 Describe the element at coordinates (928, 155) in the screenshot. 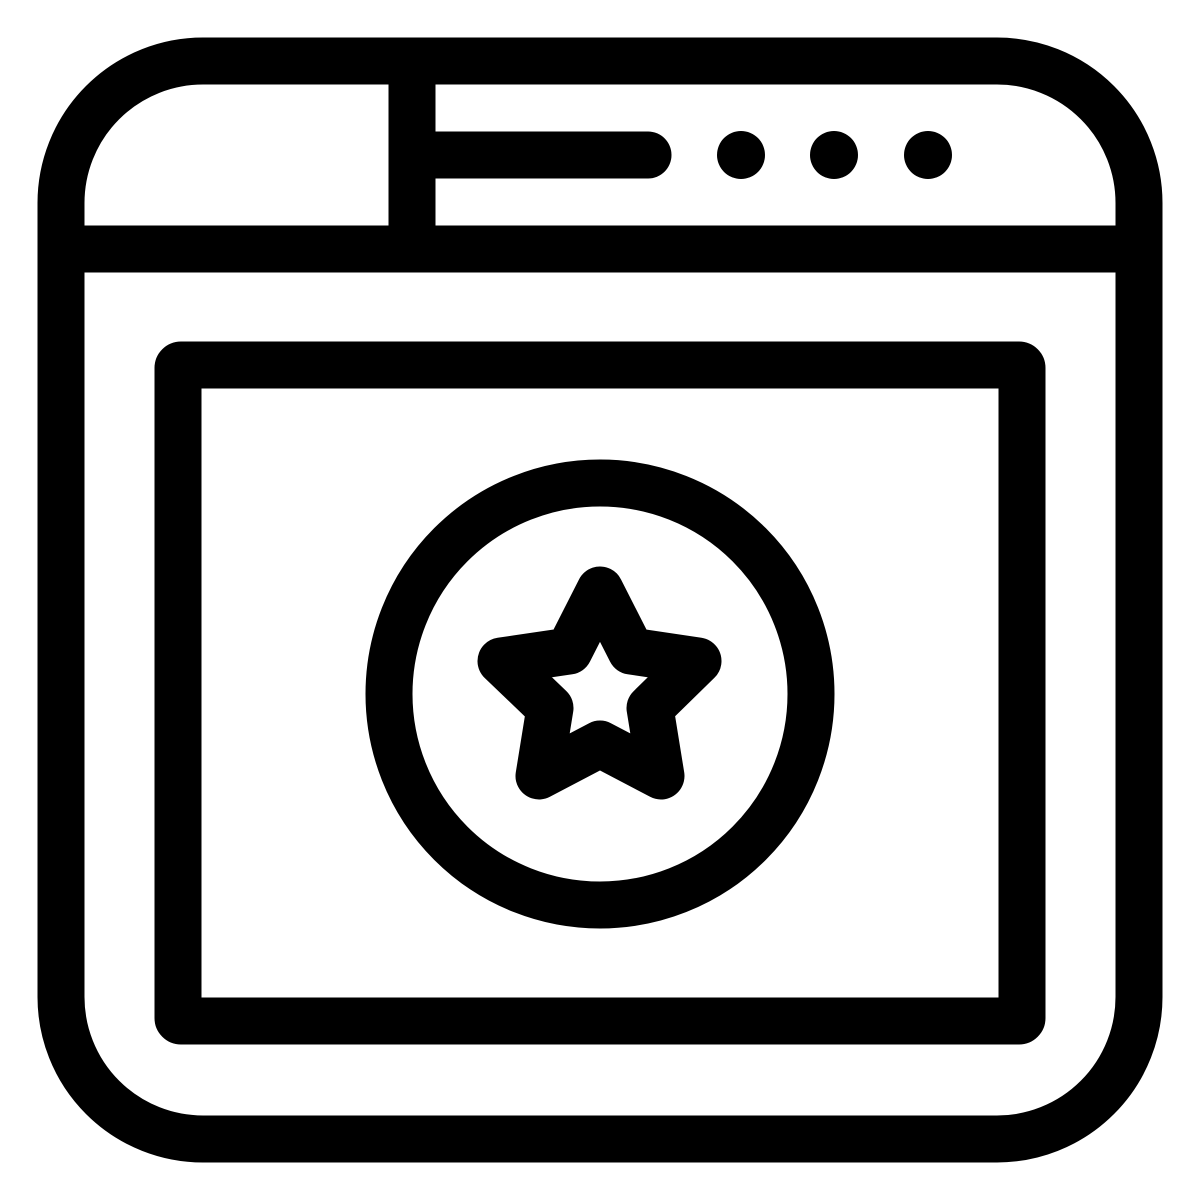

I see `menu-dot-3-icon` at that location.